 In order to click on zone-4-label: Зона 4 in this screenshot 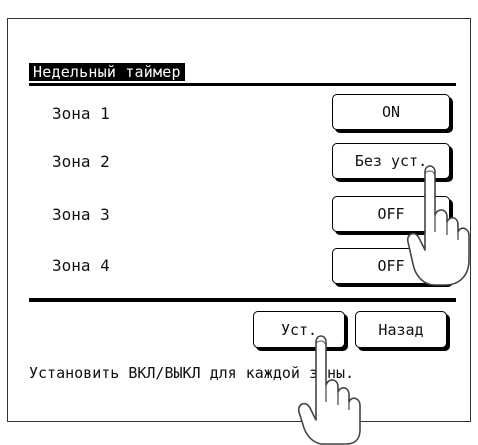, I will do `click(81, 265)`.